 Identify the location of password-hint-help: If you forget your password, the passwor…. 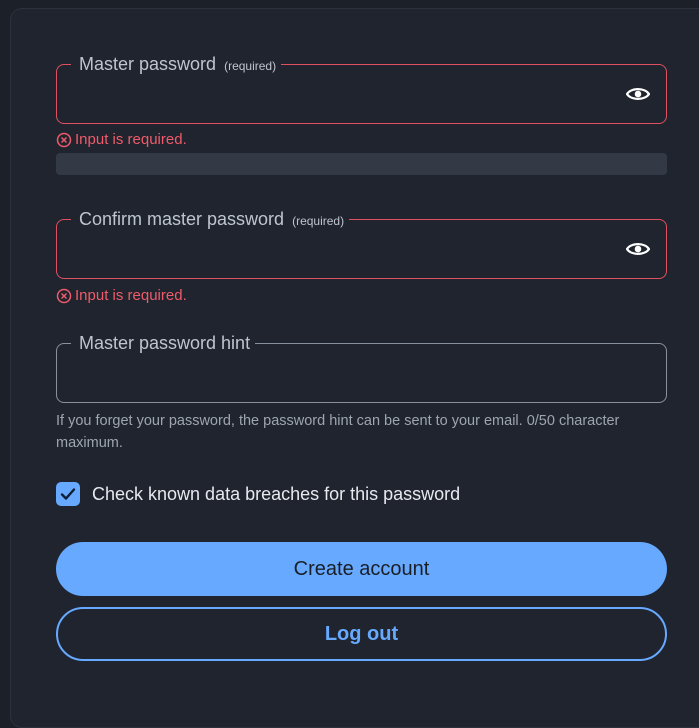
(338, 432).